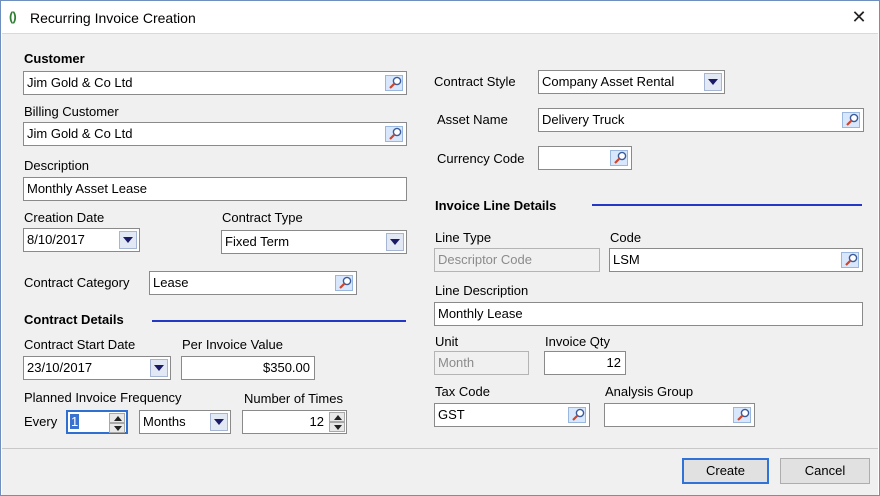 The height and width of the screenshot is (496, 880). Describe the element at coordinates (293, 398) in the screenshot. I see `number-of-times-label: Number of Times` at that location.